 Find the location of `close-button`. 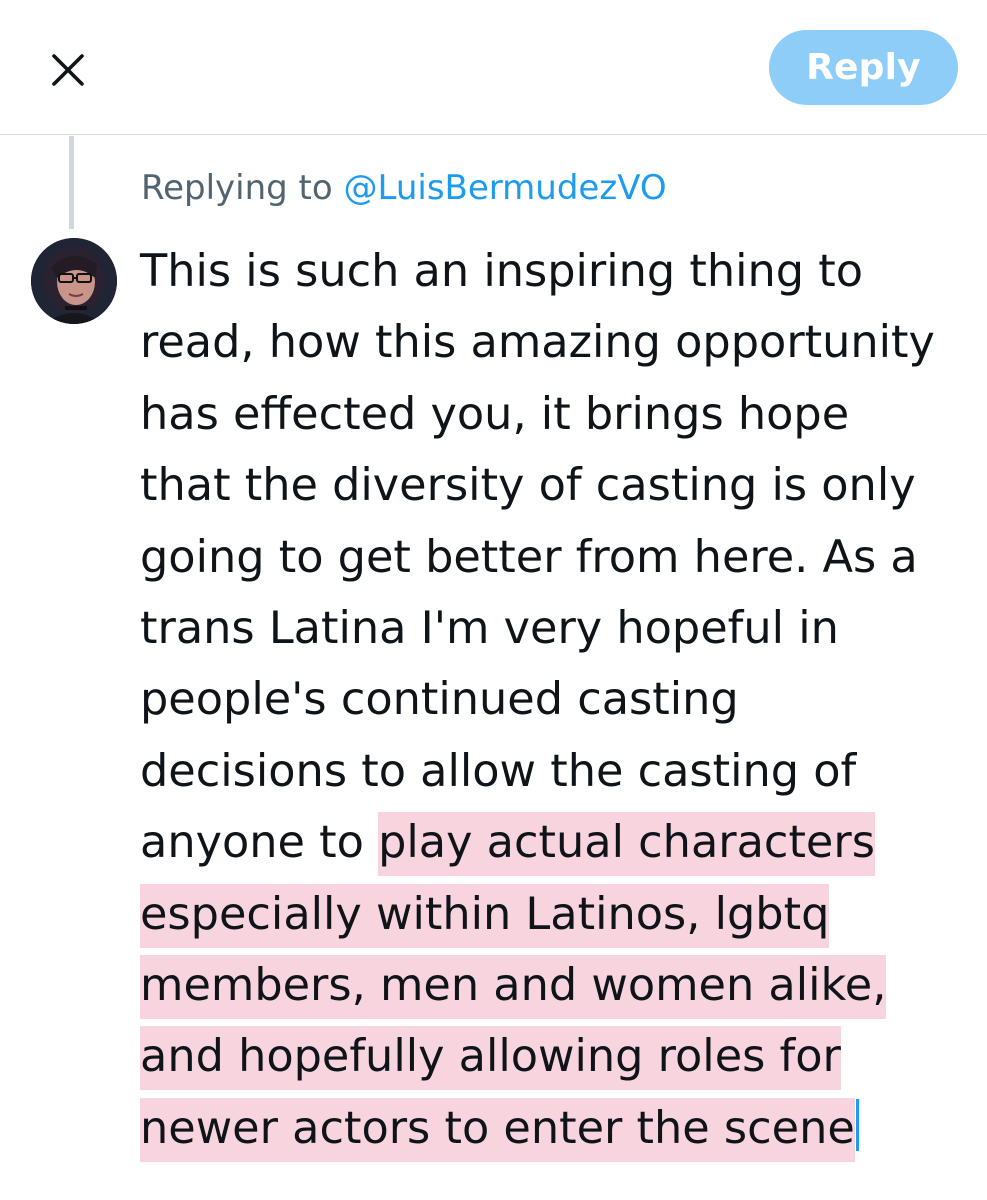

close-button is located at coordinates (68, 70).